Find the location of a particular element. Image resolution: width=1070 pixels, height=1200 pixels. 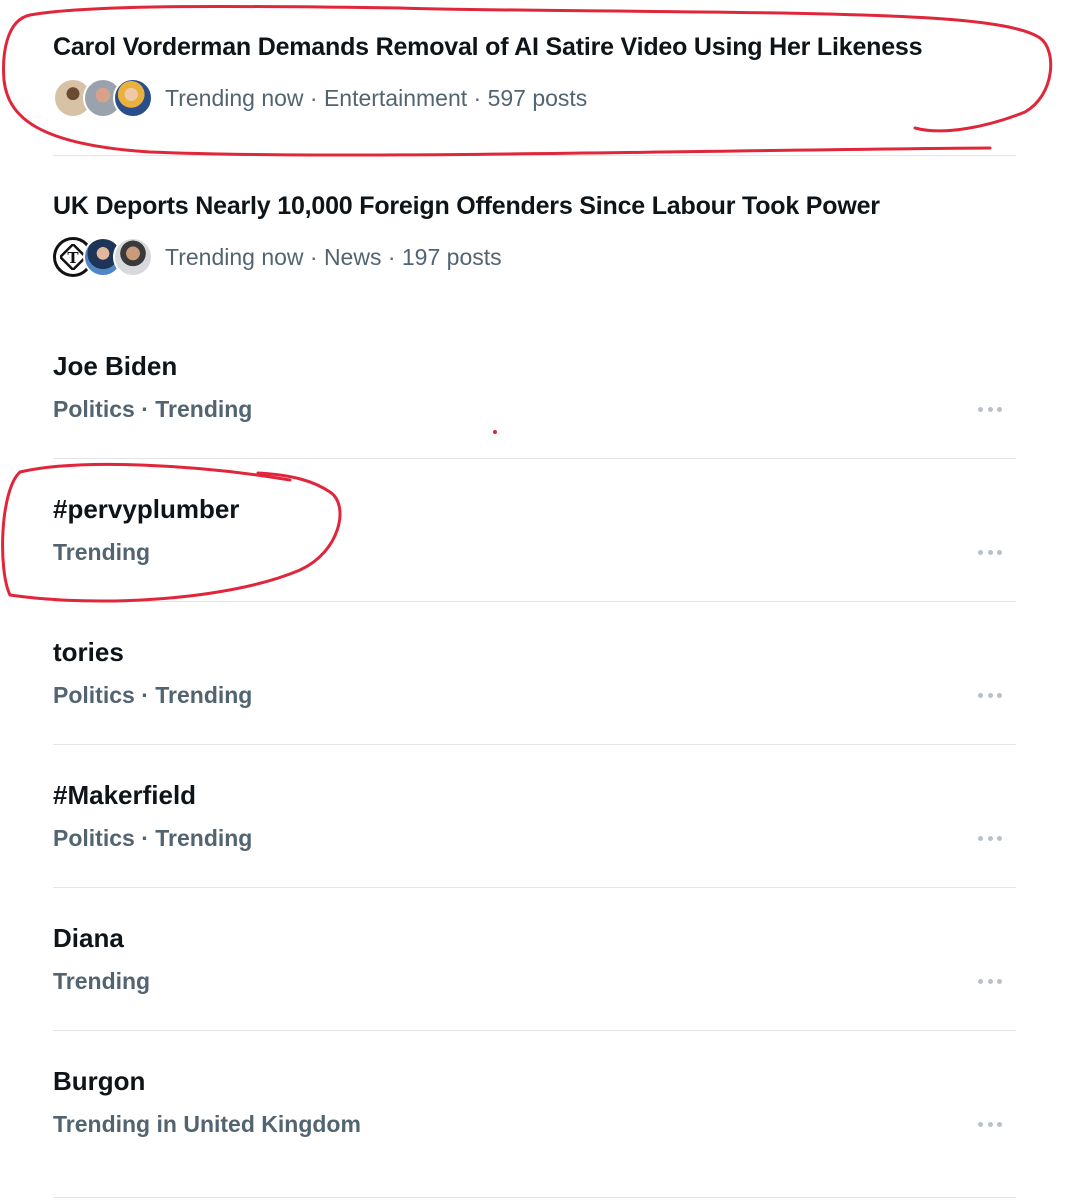

trend-context: Trending in United Kingdom is located at coordinates (207, 1124).